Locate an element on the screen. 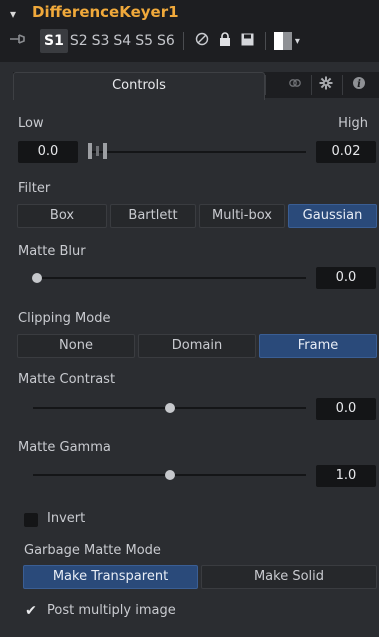 The image size is (379, 637). clipping-frame-button: Frame is located at coordinates (318, 346).